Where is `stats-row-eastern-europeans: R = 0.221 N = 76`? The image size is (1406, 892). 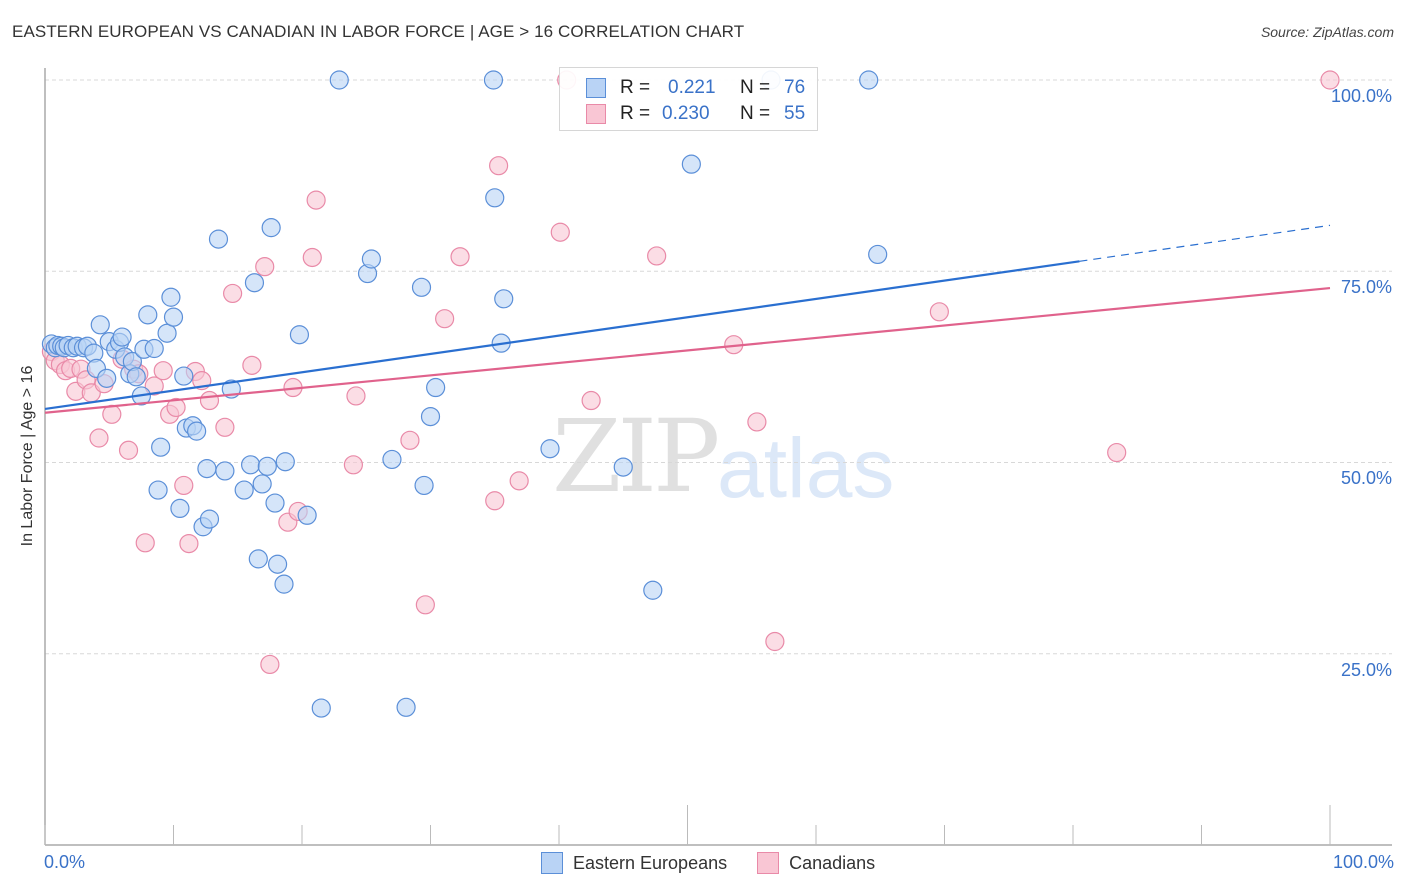
stats-row-eastern-europeans: R = 0.221 N = 76 is located at coordinates (695, 88).